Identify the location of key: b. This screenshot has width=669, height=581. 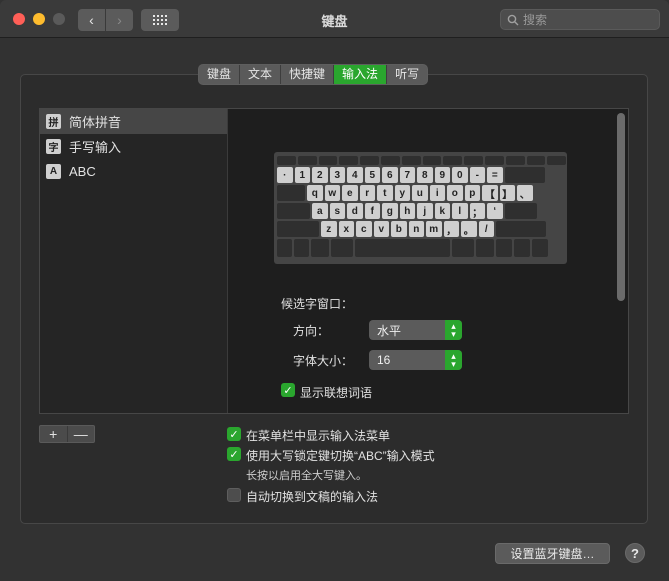
(399, 229).